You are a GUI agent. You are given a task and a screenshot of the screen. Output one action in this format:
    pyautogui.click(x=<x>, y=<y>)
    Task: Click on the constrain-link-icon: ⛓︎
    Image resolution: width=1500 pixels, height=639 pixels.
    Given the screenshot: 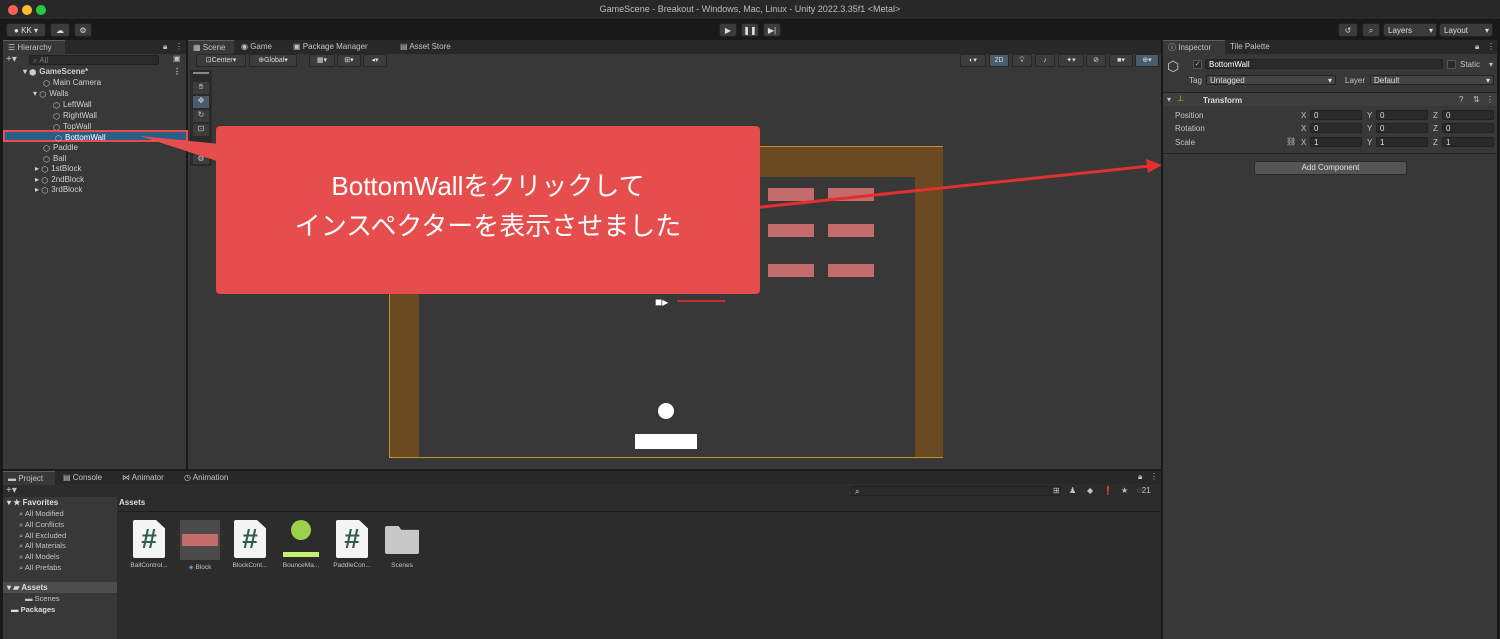 What is the action you would take?
    pyautogui.click(x=1291, y=141)
    